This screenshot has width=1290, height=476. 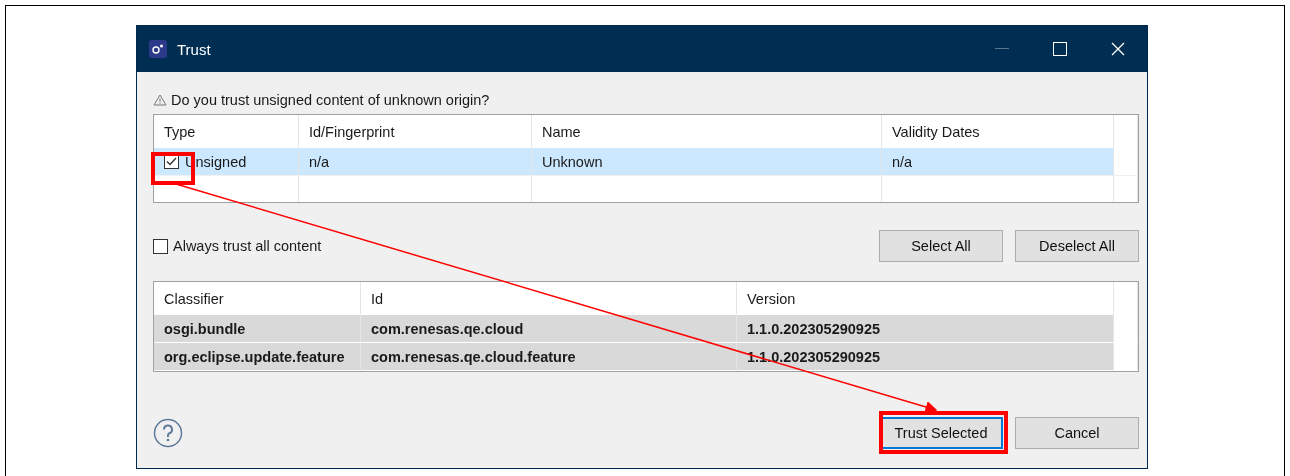 What do you see at coordinates (330, 100) in the screenshot?
I see `trust-question: Do you trust unsigned content of unknown origin?` at bounding box center [330, 100].